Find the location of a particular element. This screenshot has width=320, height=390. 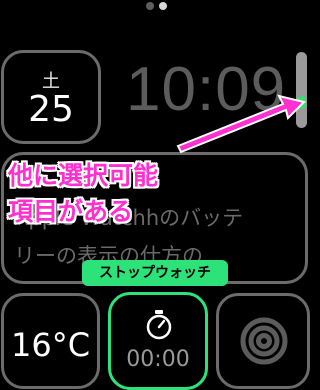

stopwatch-callout-label: ストップウォッチ is located at coordinates (155, 273).